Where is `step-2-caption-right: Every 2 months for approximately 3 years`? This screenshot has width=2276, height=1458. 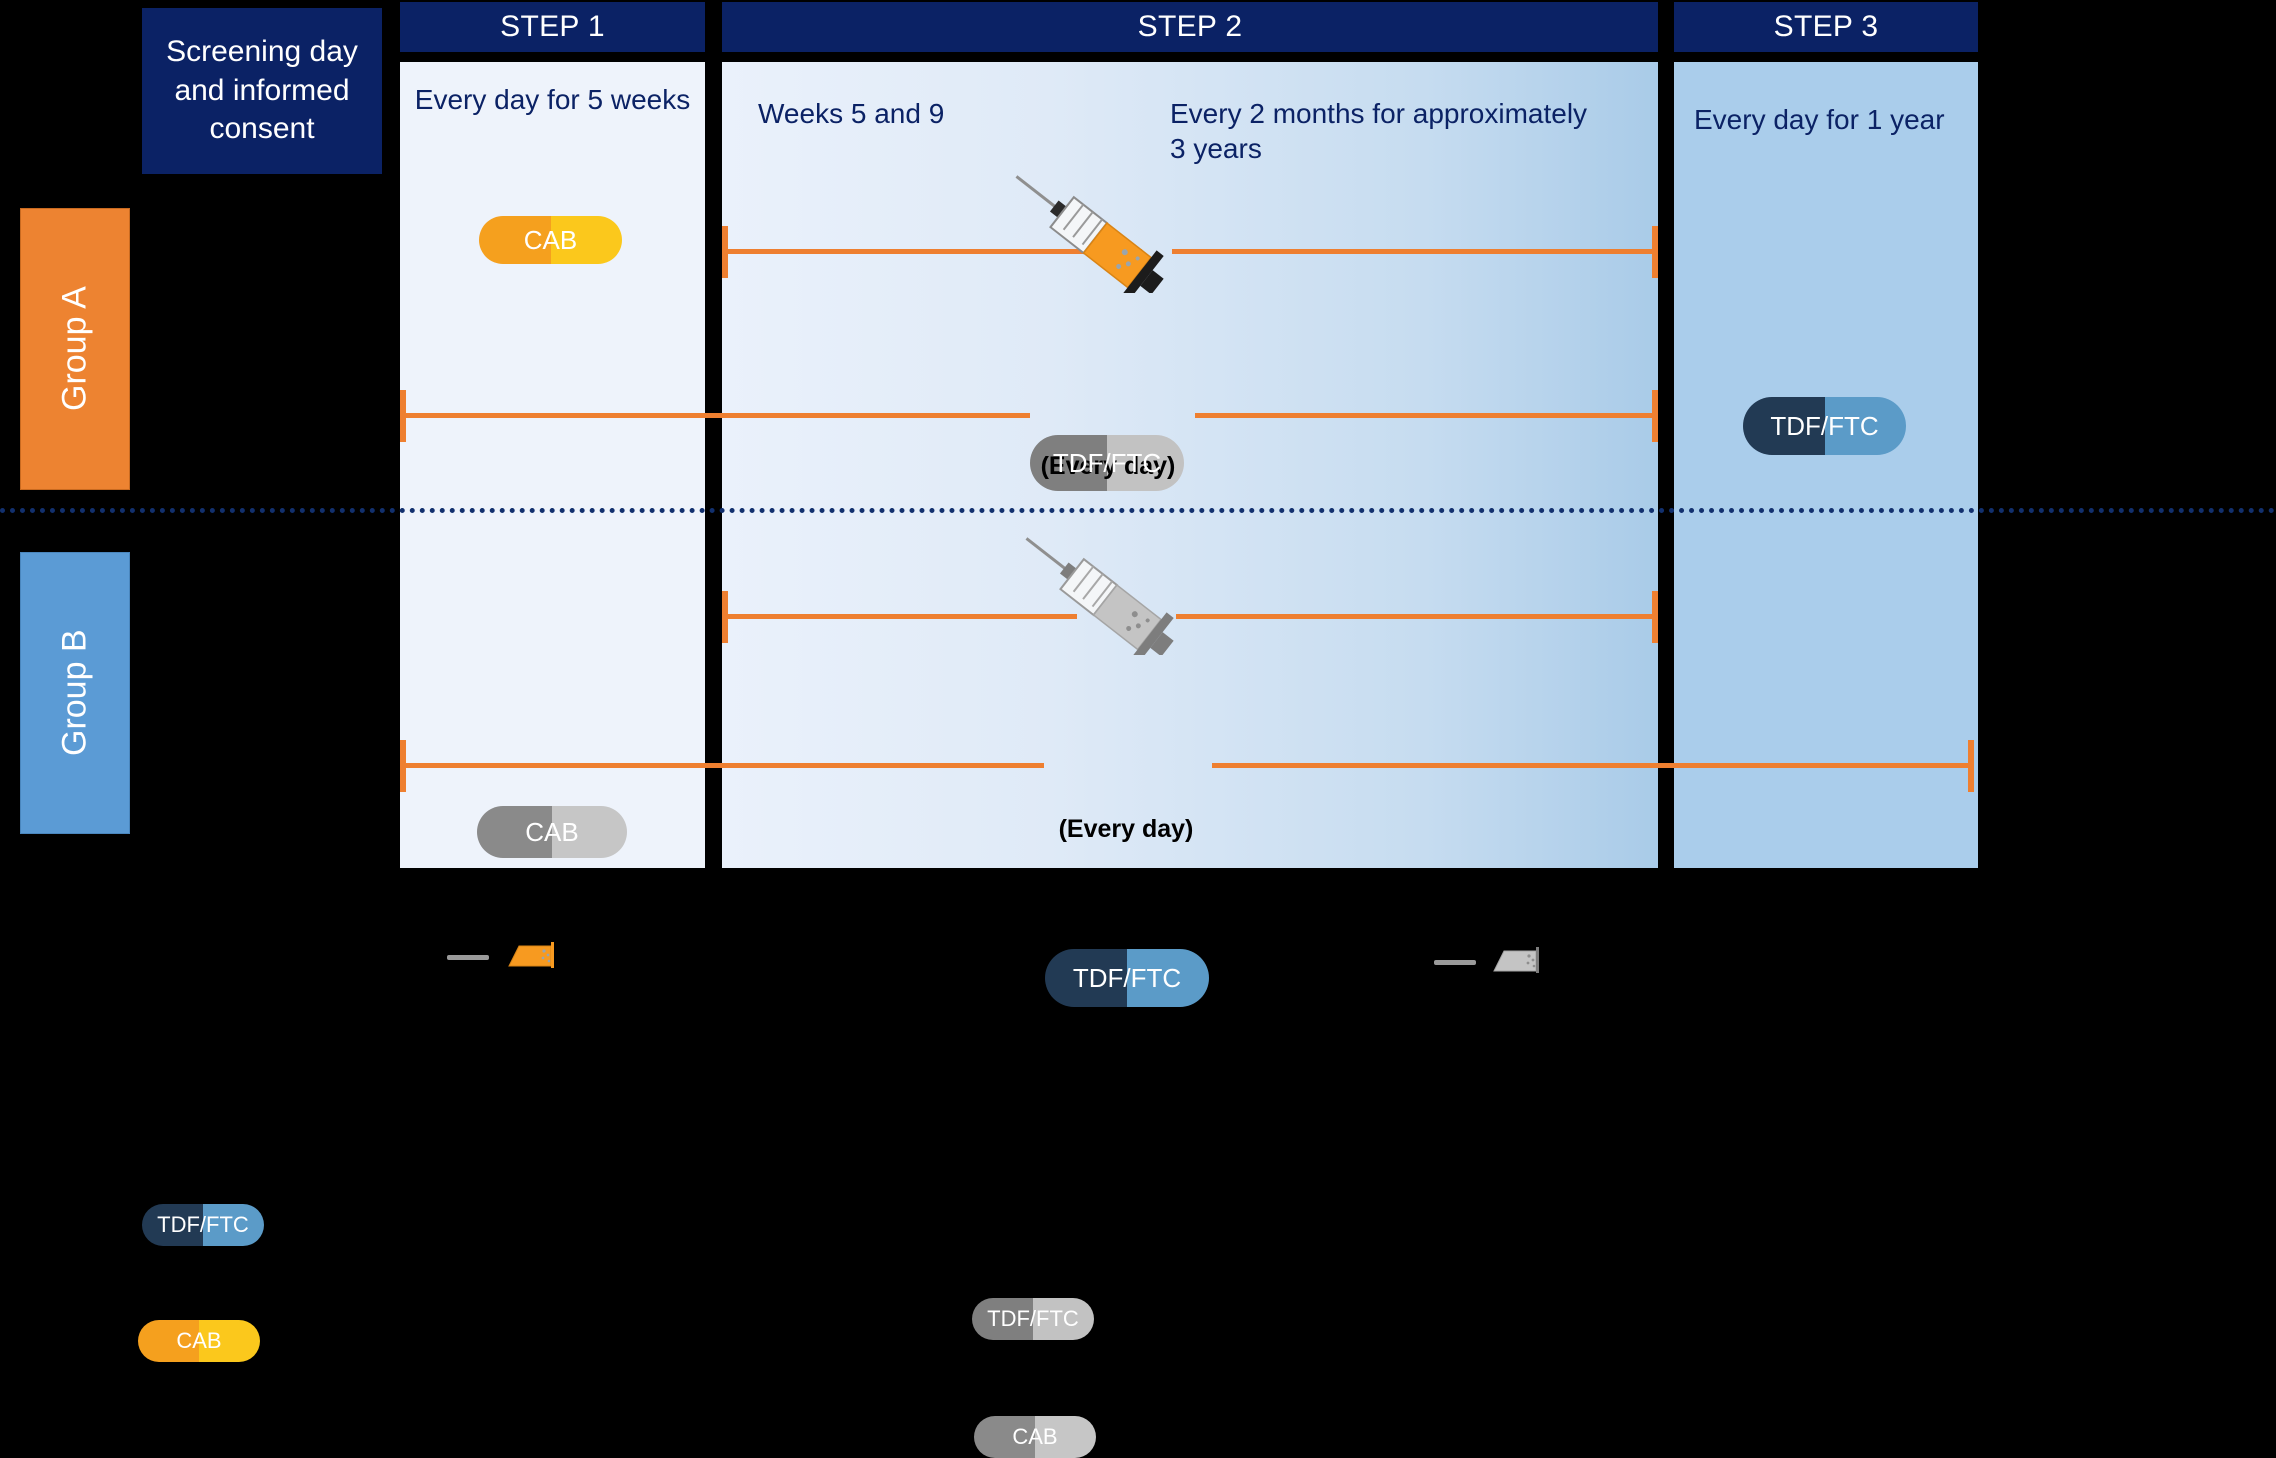
step-2-caption-right: Every 2 months for approximately 3 years is located at coordinates (1390, 131).